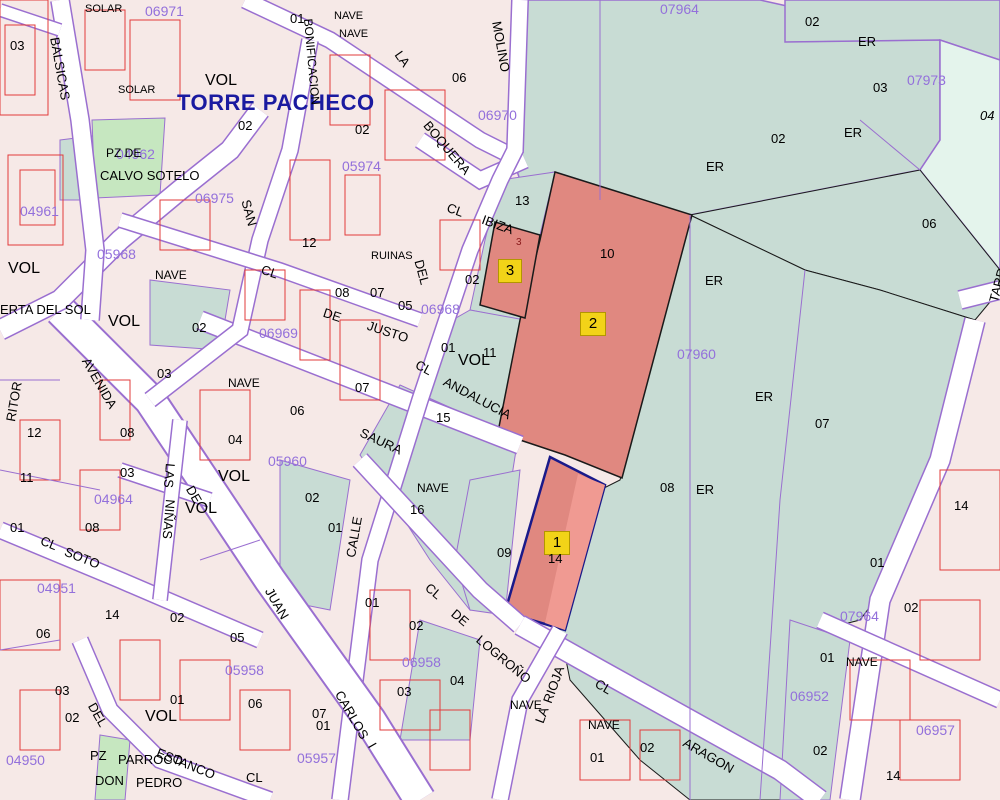 The image size is (1000, 800). I want to click on parcel-label: 11, so click(27, 477).